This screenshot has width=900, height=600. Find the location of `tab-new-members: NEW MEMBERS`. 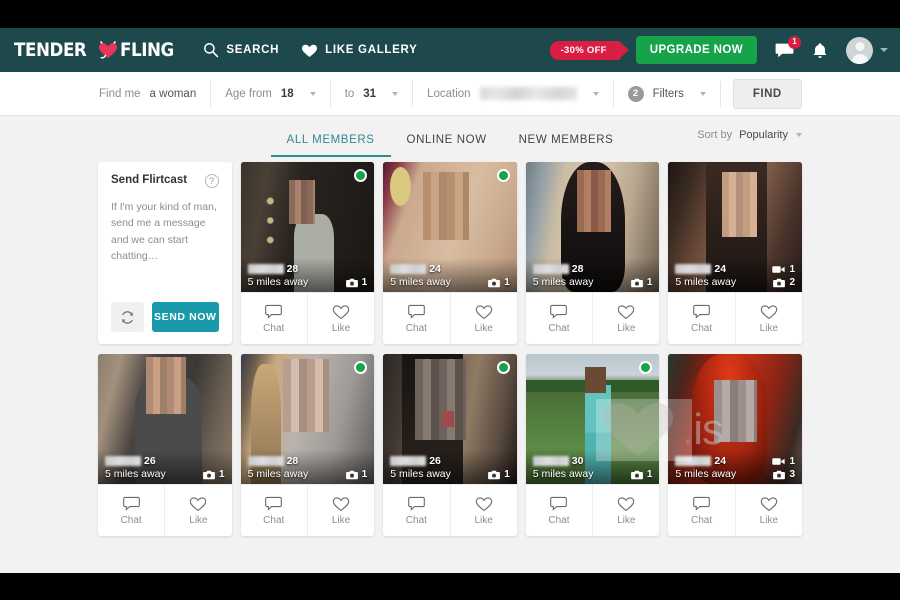

tab-new-members: NEW MEMBERS is located at coordinates (566, 139).